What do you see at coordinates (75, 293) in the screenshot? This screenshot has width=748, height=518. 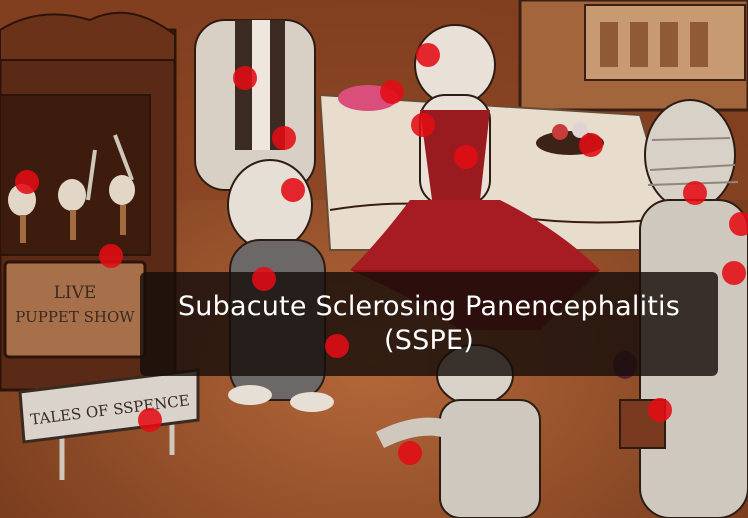 I see `puppet-sign-line1: LIVE` at bounding box center [75, 293].